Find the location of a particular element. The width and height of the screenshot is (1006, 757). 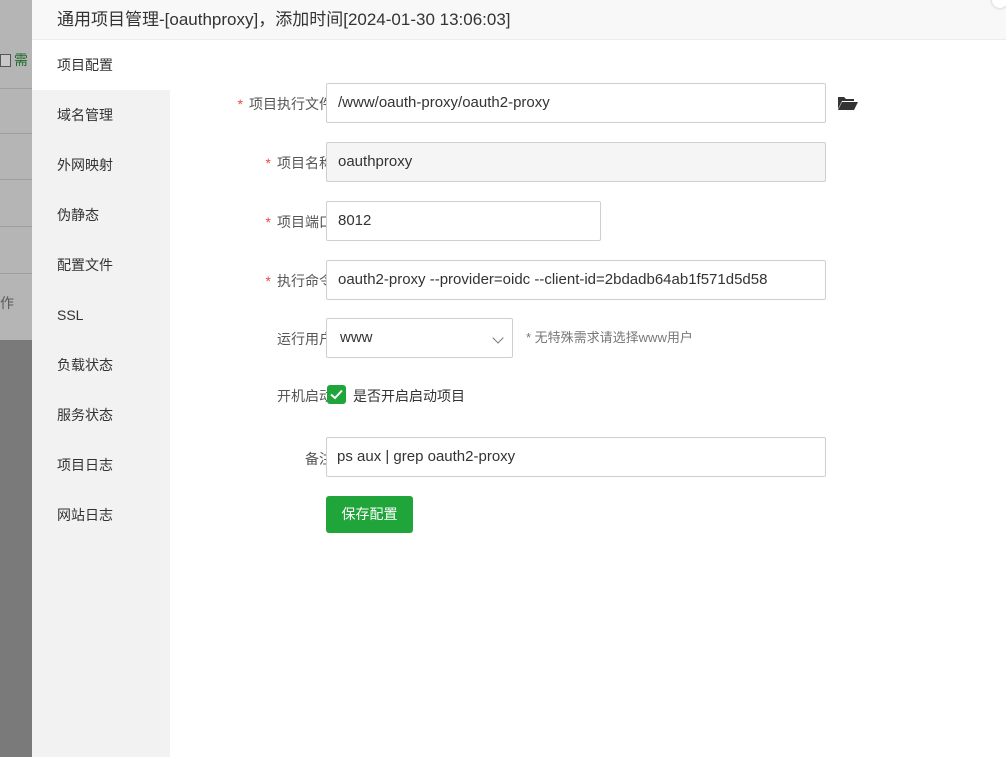

project-port-input: 8012 is located at coordinates (463, 221).